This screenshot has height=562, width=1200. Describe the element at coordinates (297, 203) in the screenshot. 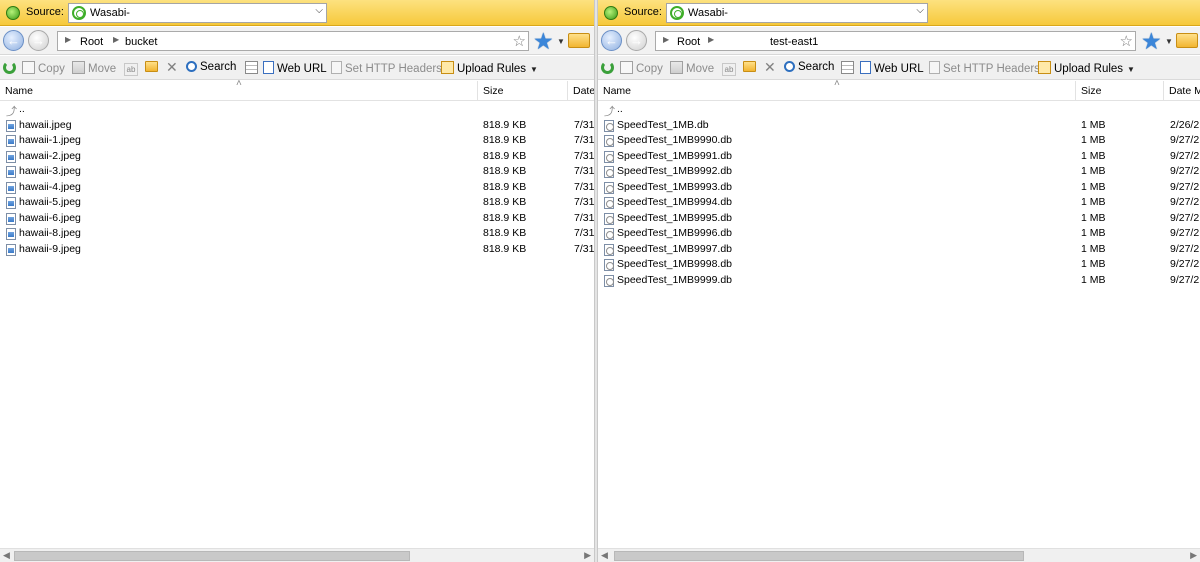

I see `file-row: hawaii-5.jpeg 818.9 KB 7/31` at that location.